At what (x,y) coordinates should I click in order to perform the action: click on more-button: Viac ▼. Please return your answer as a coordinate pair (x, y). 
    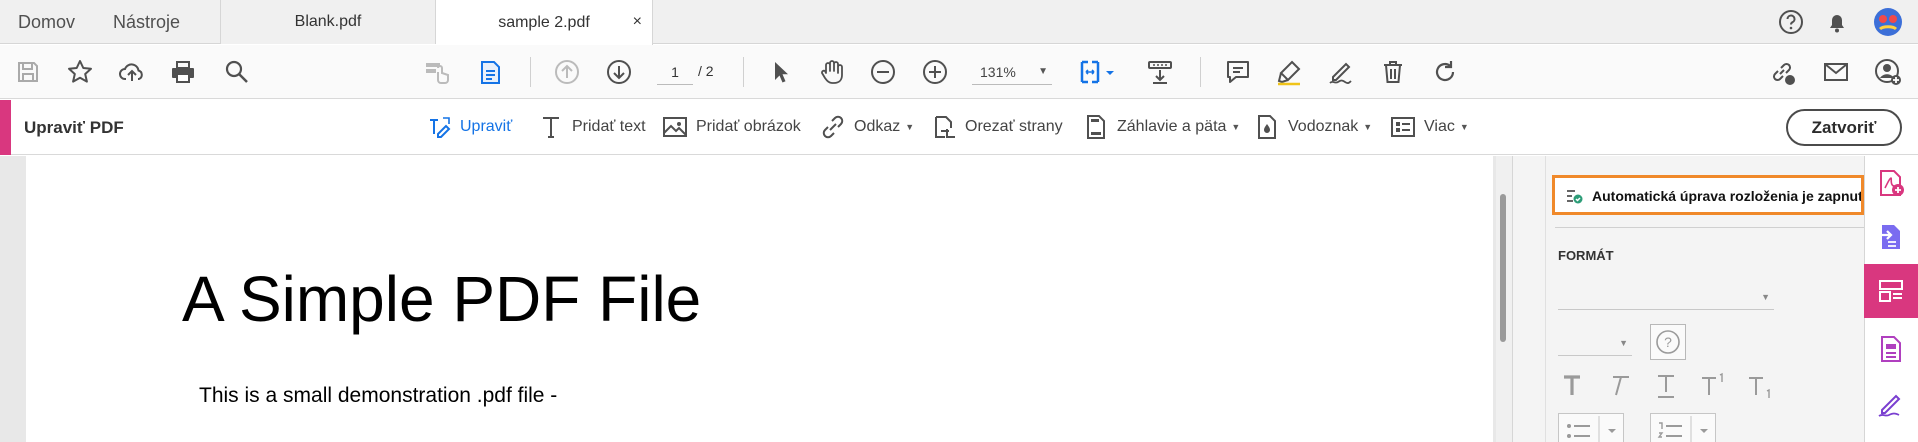
    Looking at the image, I should click on (1429, 127).